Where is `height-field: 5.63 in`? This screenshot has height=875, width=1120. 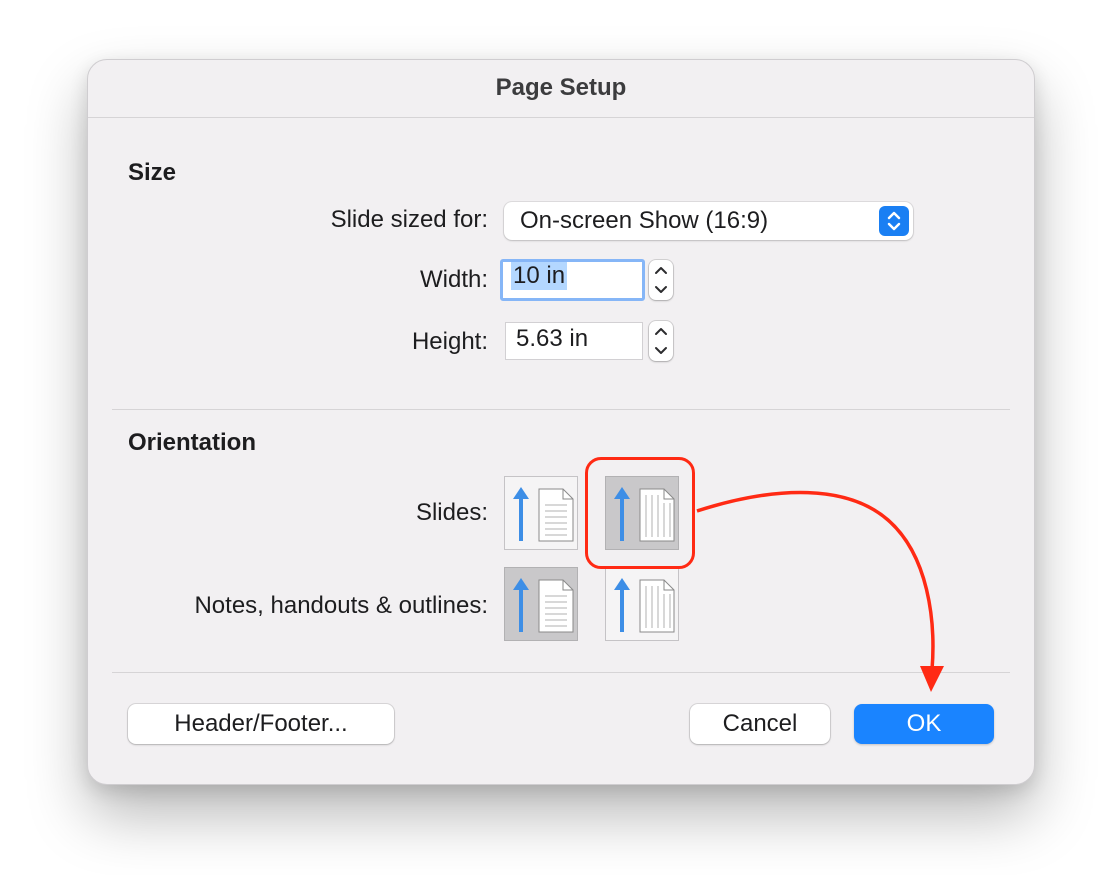 height-field: 5.63 in is located at coordinates (574, 341).